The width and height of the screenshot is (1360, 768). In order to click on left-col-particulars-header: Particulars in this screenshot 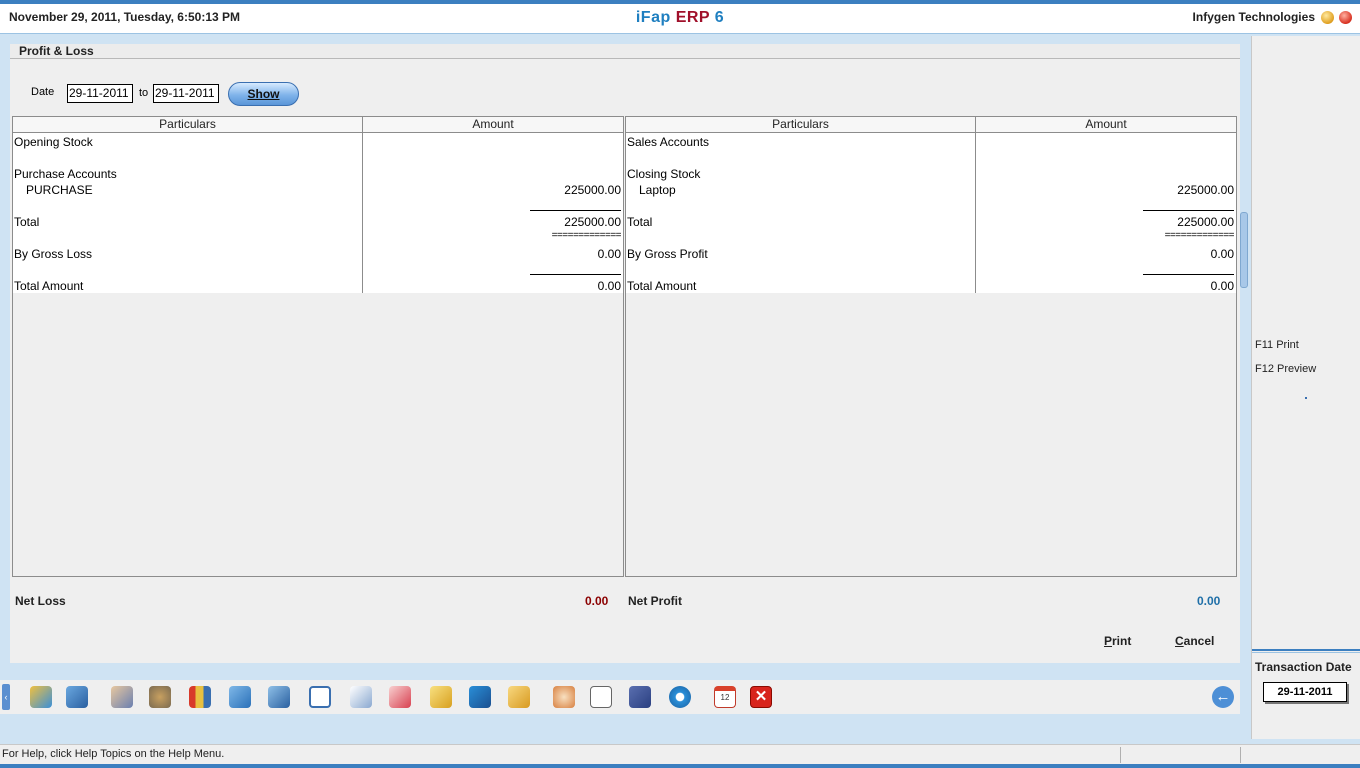, I will do `click(188, 125)`.